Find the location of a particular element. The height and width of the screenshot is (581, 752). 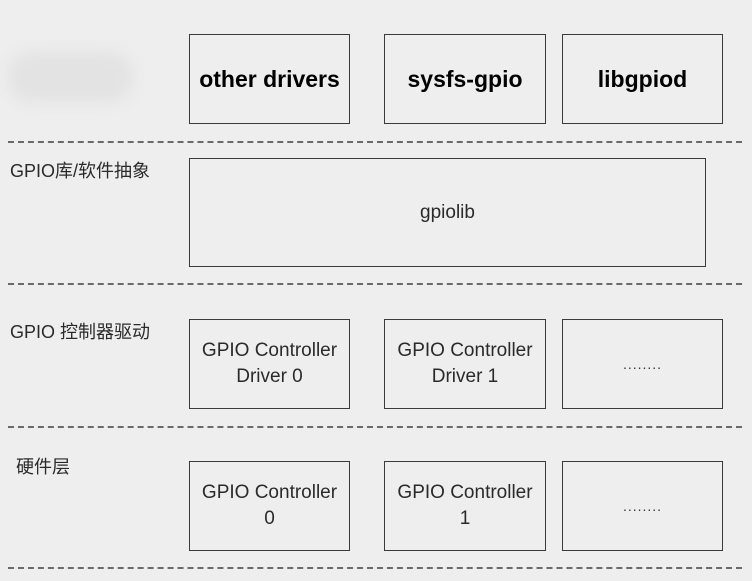

controller-1-box: GPIO Controller 1 is located at coordinates (465, 506).